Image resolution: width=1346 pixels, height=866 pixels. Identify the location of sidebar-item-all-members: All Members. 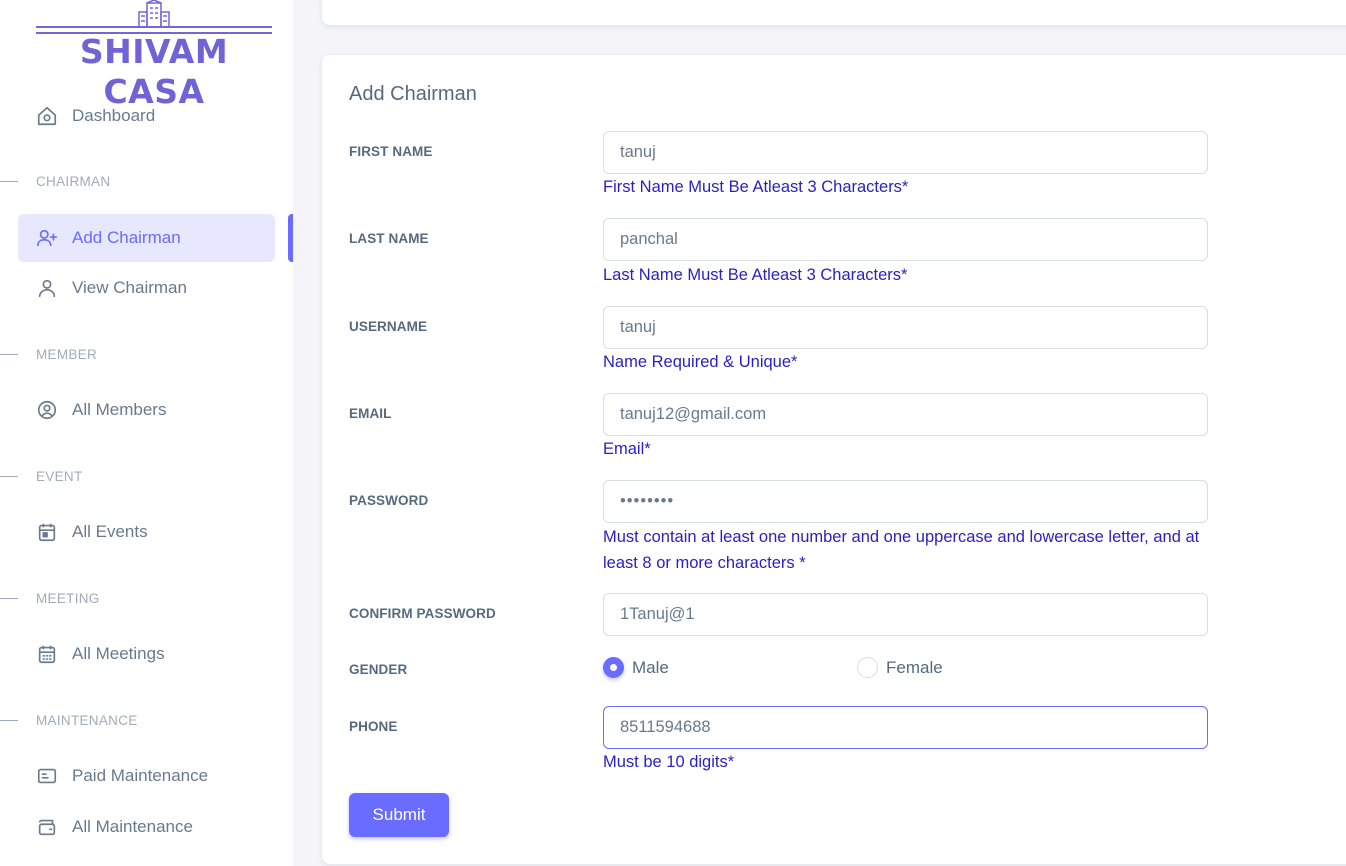
(146, 410).